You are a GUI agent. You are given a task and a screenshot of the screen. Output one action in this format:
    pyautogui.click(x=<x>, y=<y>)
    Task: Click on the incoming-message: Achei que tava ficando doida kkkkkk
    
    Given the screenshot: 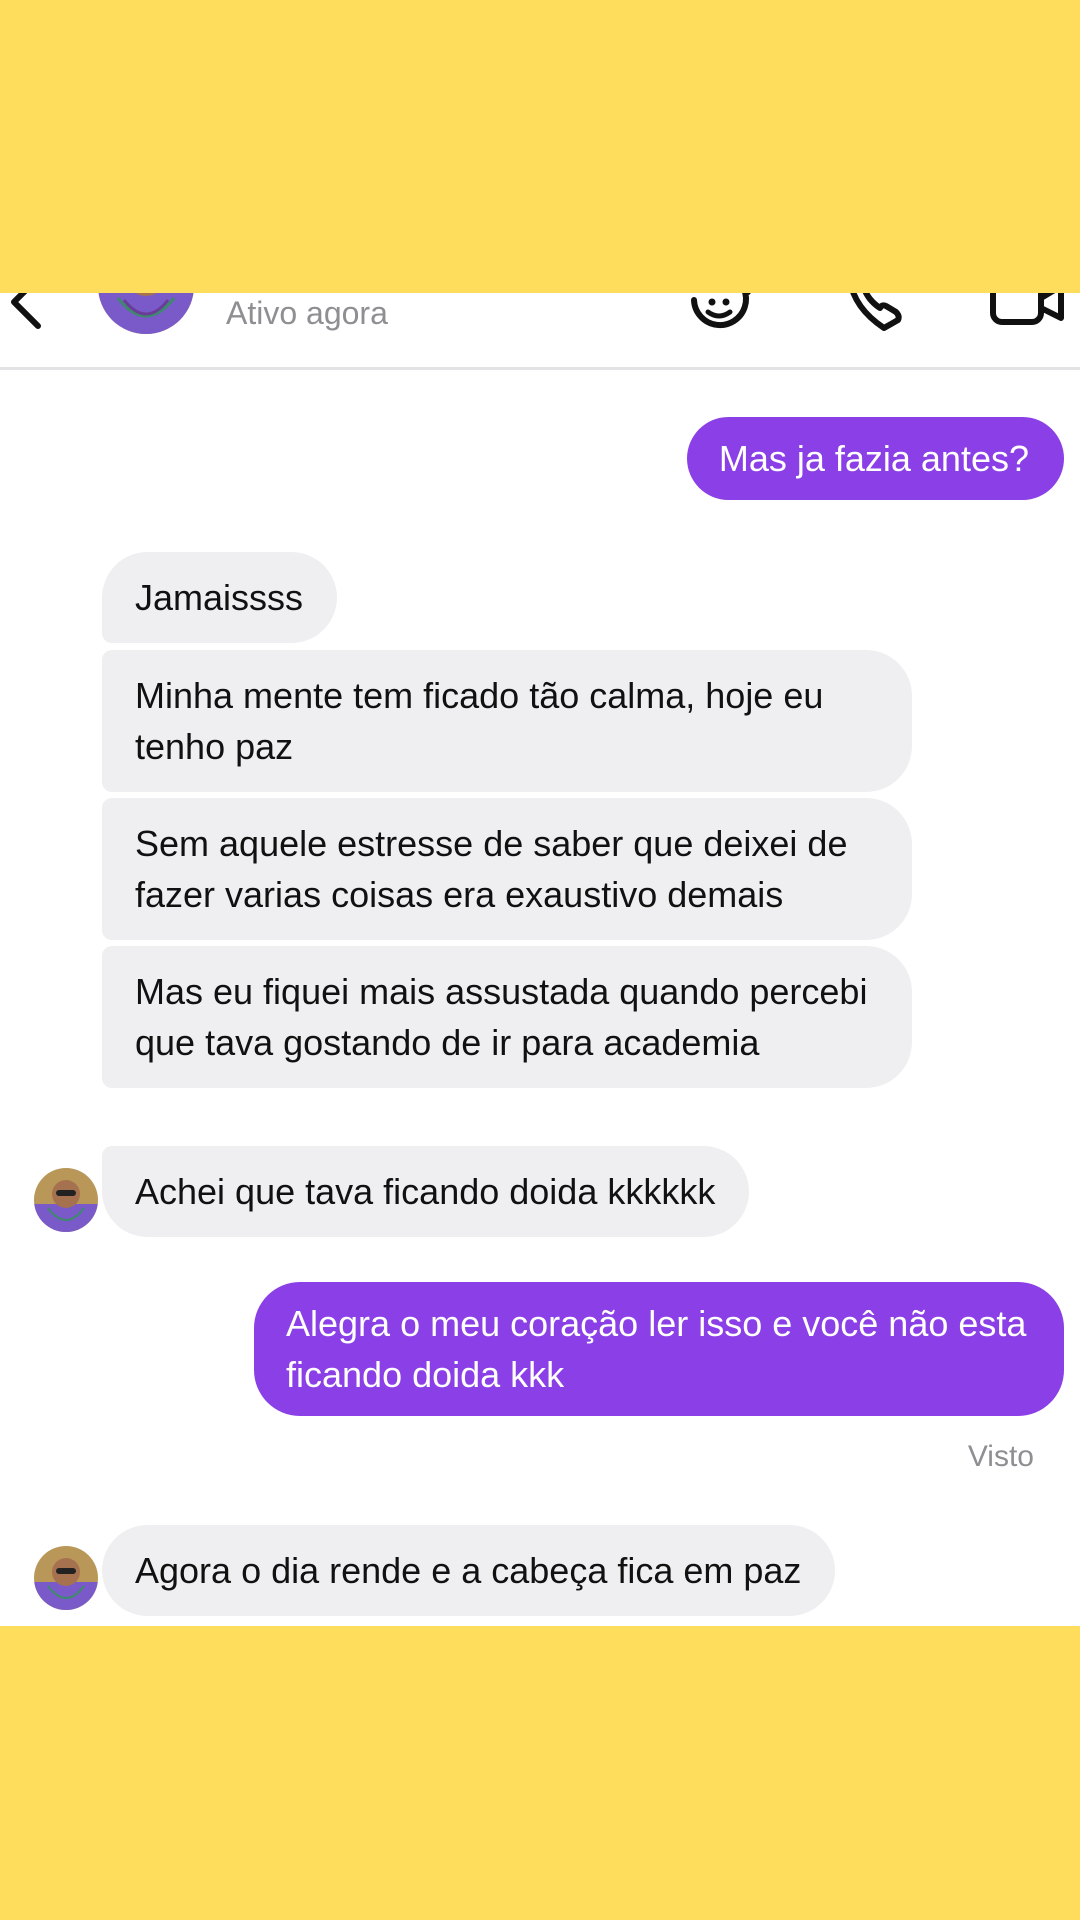 What is the action you would take?
    pyautogui.click(x=426, y=1191)
    